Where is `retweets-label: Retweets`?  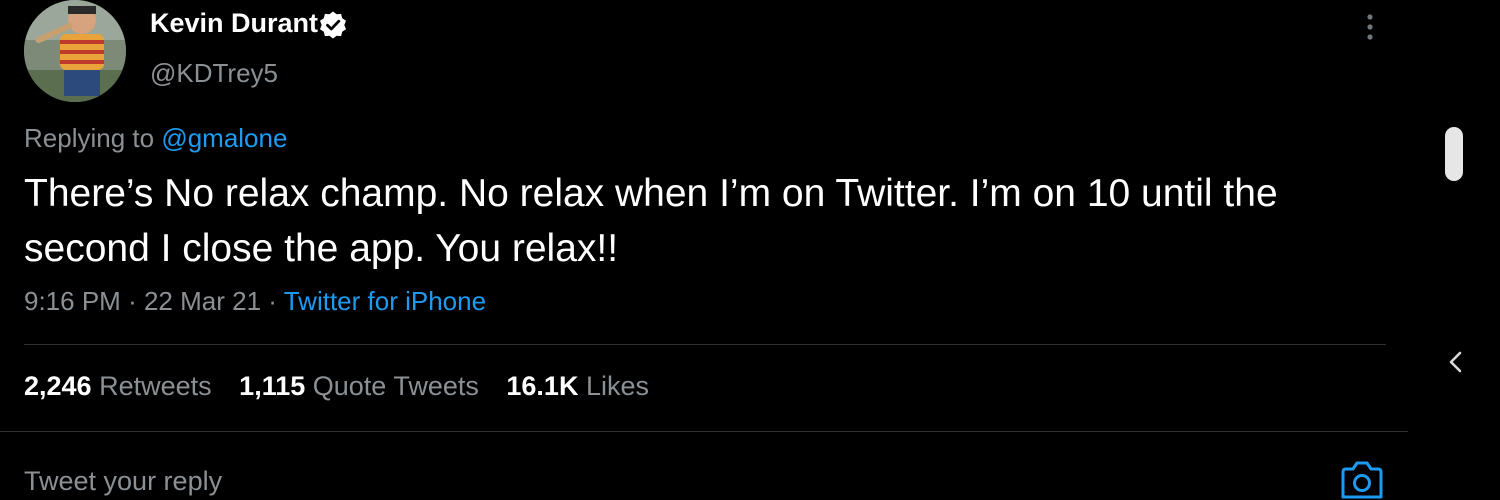
retweets-label: Retweets is located at coordinates (155, 386).